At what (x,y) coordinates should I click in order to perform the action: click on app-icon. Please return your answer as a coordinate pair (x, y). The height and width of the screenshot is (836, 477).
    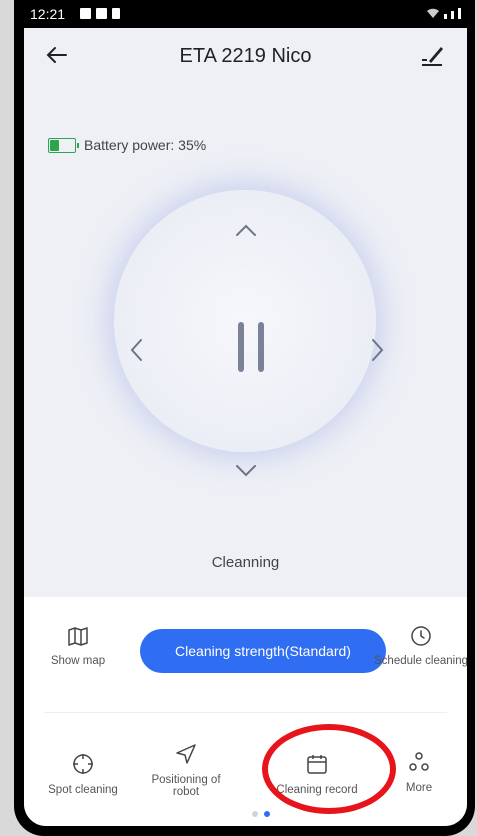
    Looking at the image, I should click on (101, 13).